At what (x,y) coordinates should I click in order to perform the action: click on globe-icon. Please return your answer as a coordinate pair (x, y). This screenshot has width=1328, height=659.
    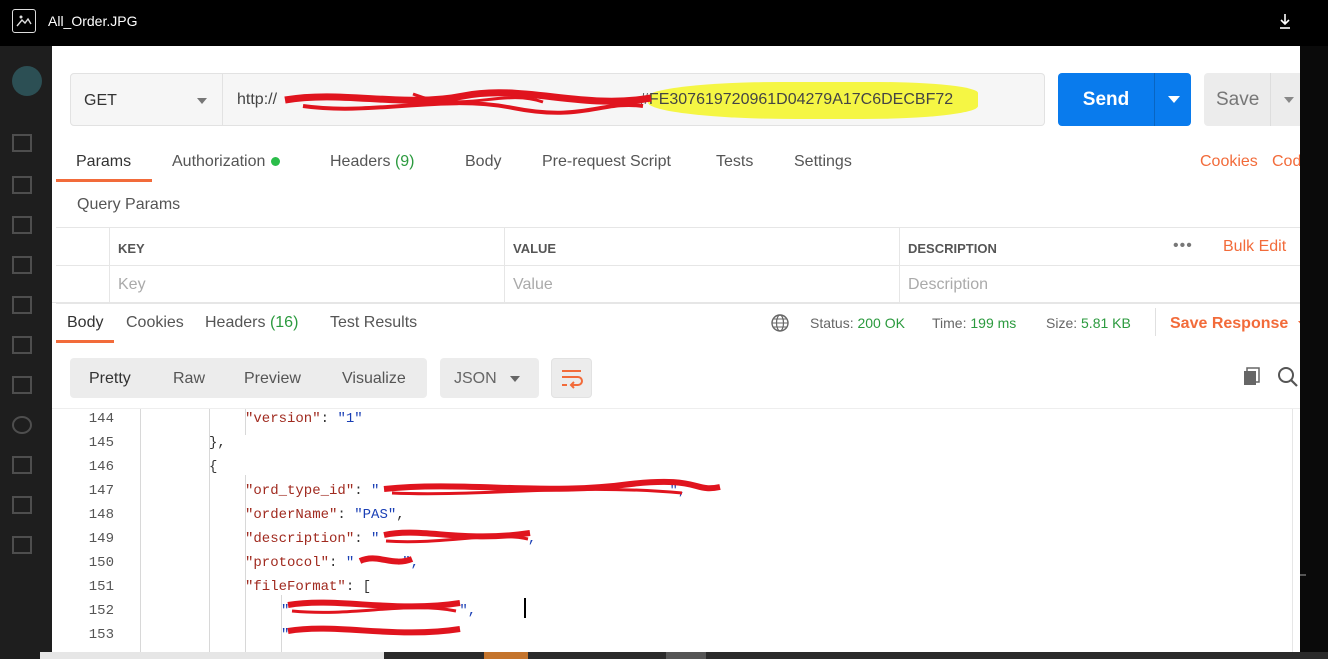
    Looking at the image, I should click on (780, 323).